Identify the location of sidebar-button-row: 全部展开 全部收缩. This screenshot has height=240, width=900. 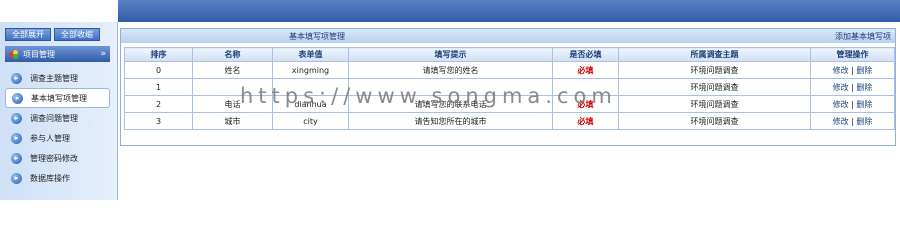
(52, 34).